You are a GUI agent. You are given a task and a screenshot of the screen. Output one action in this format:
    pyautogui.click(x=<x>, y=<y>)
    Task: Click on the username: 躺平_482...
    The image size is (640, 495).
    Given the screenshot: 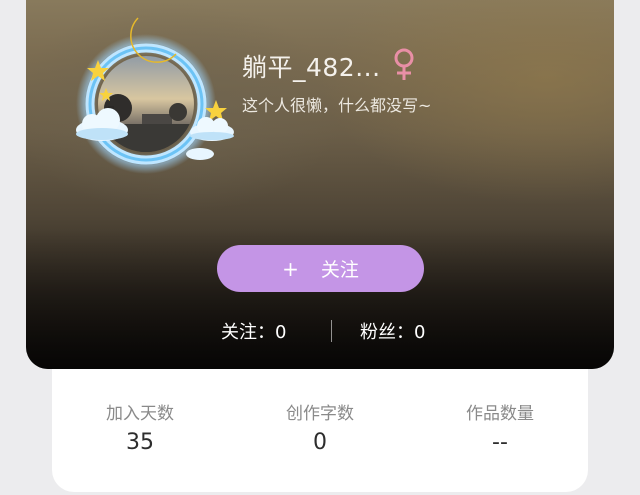 What is the action you would take?
    pyautogui.click(x=311, y=67)
    